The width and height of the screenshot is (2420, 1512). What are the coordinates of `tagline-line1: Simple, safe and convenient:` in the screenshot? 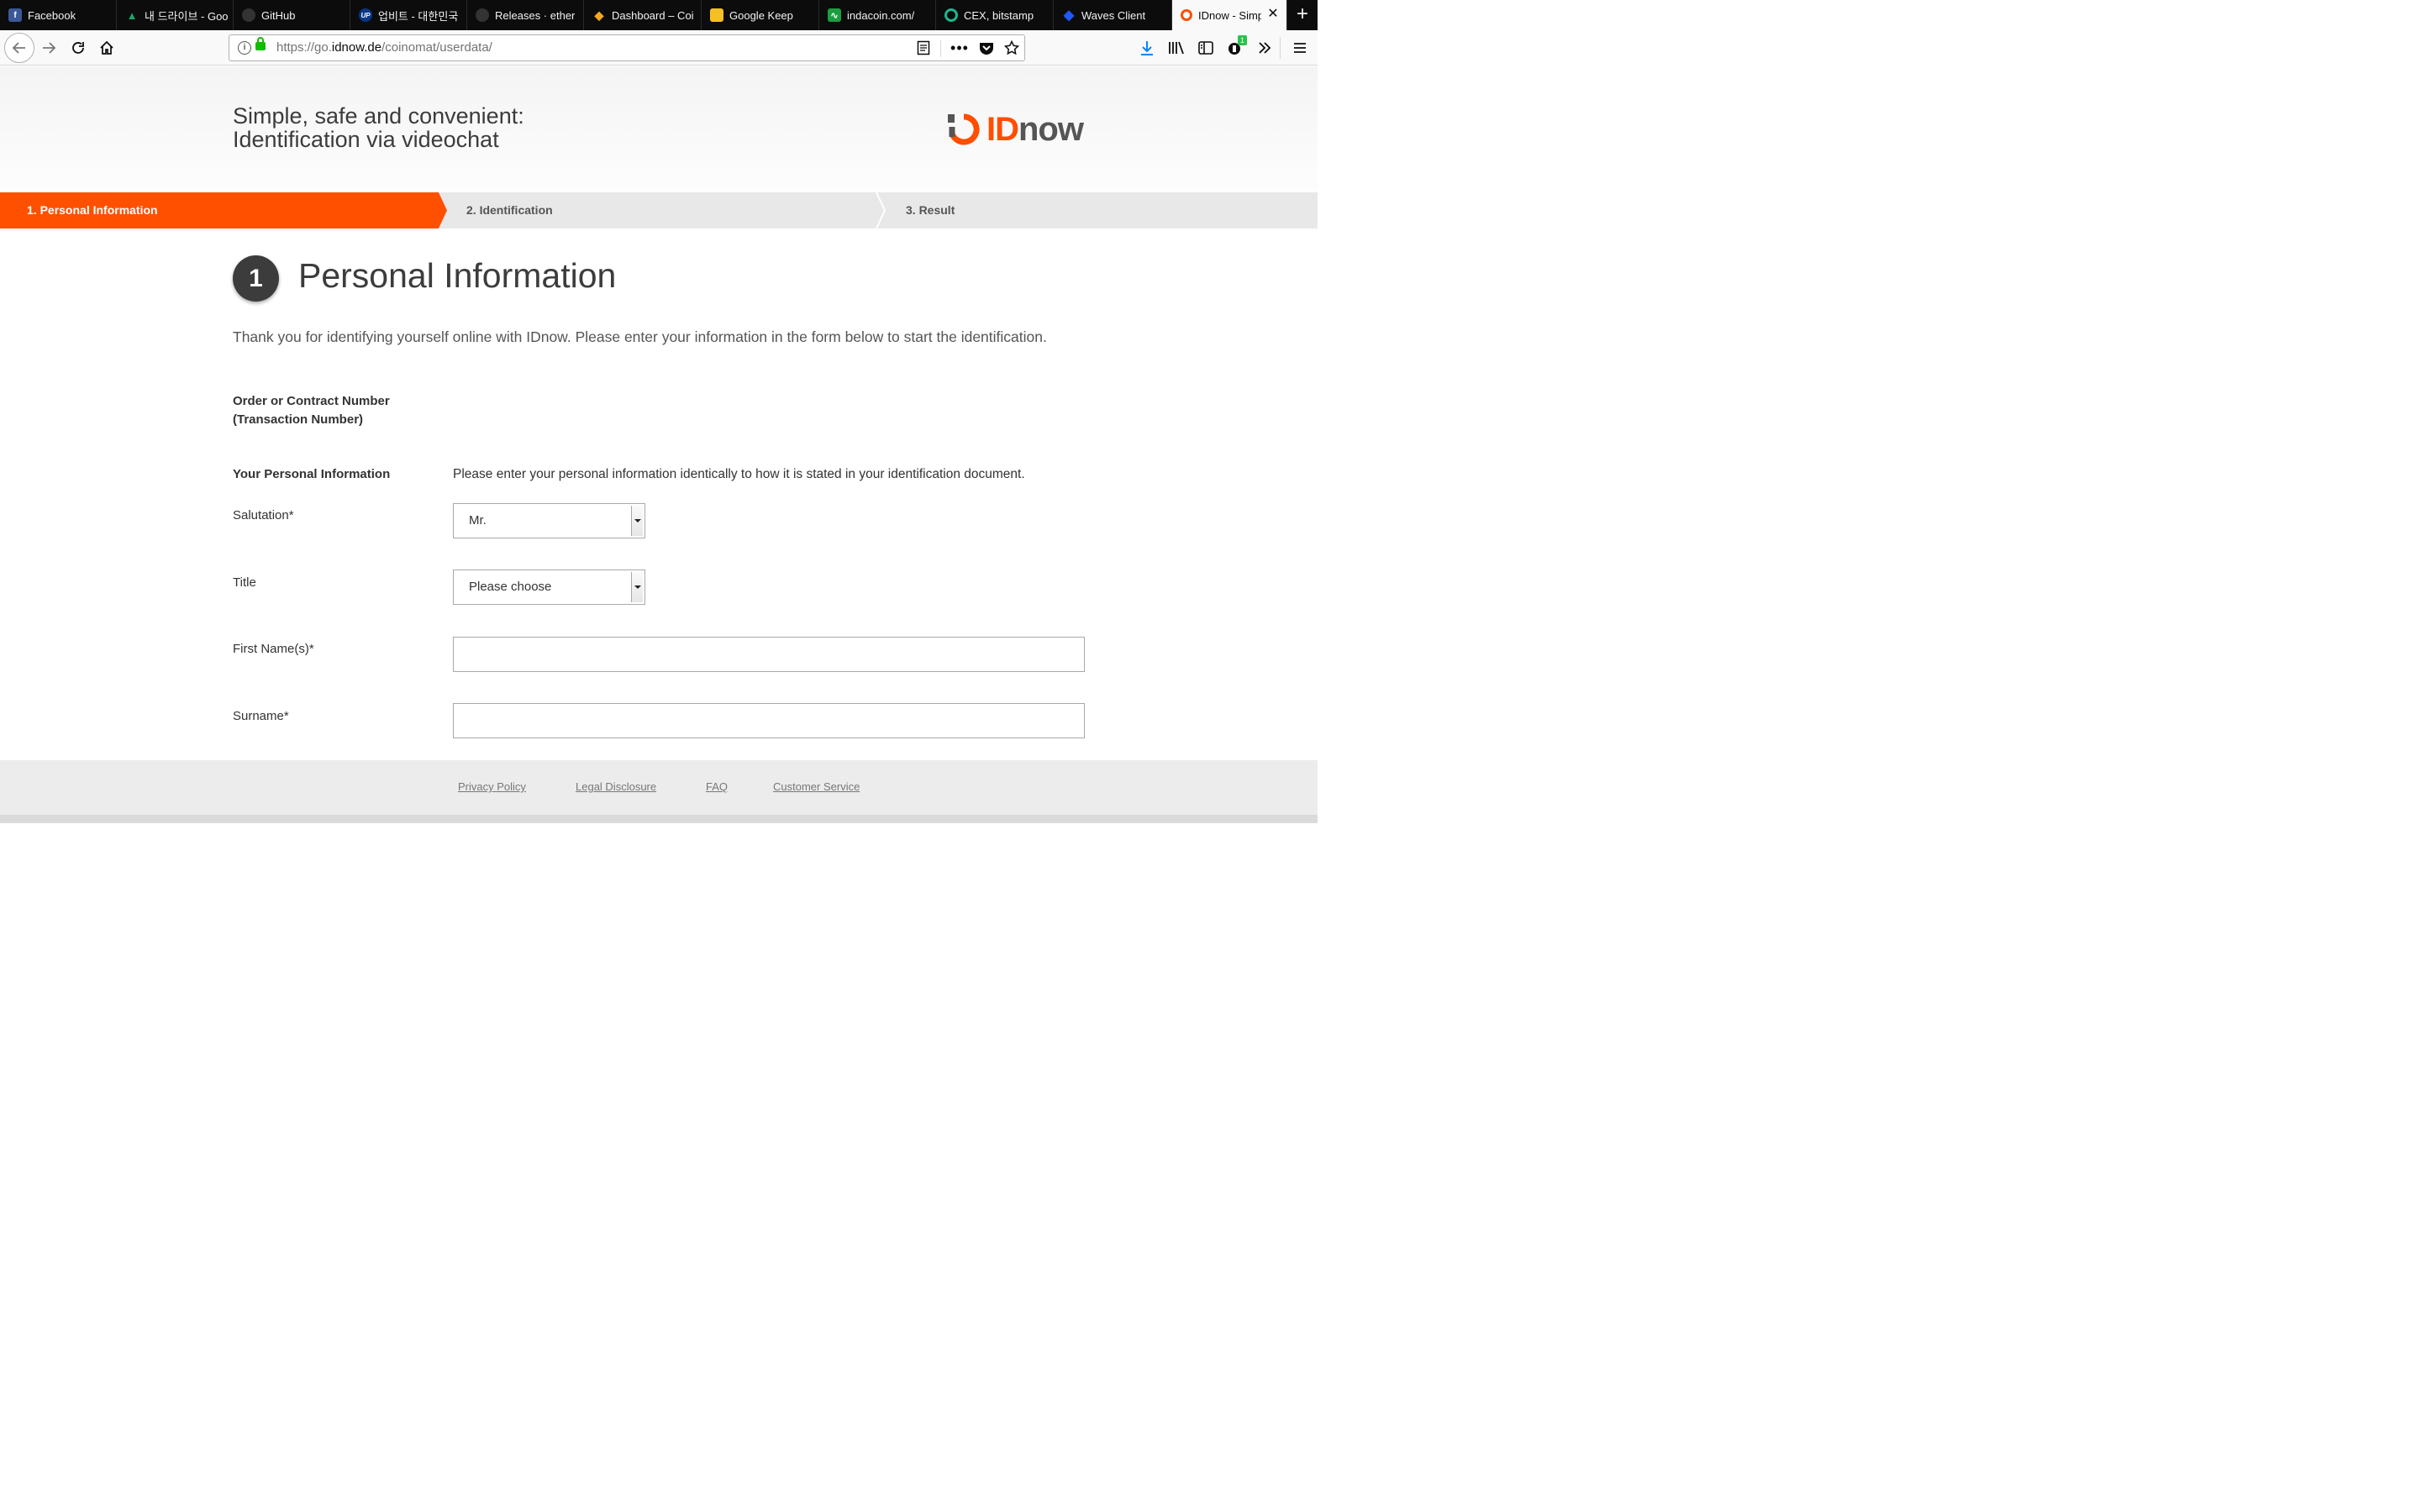 It's located at (378, 116).